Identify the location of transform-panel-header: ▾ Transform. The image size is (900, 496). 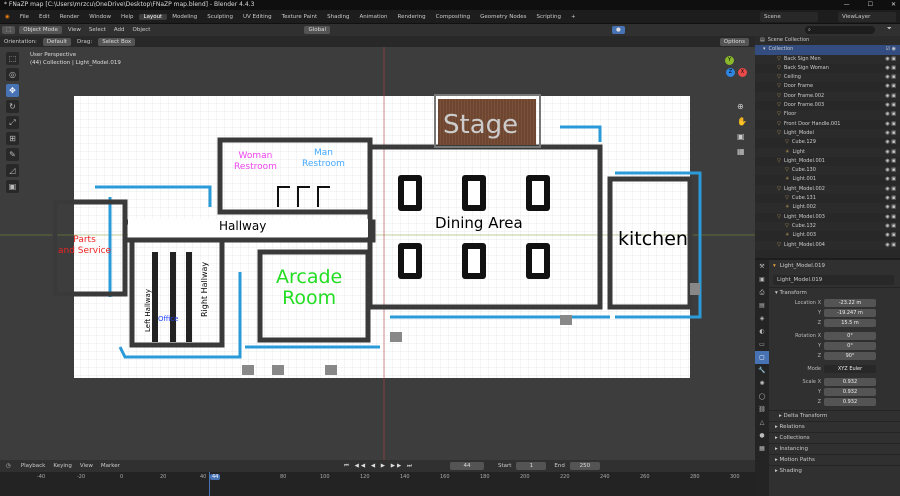
(827, 292).